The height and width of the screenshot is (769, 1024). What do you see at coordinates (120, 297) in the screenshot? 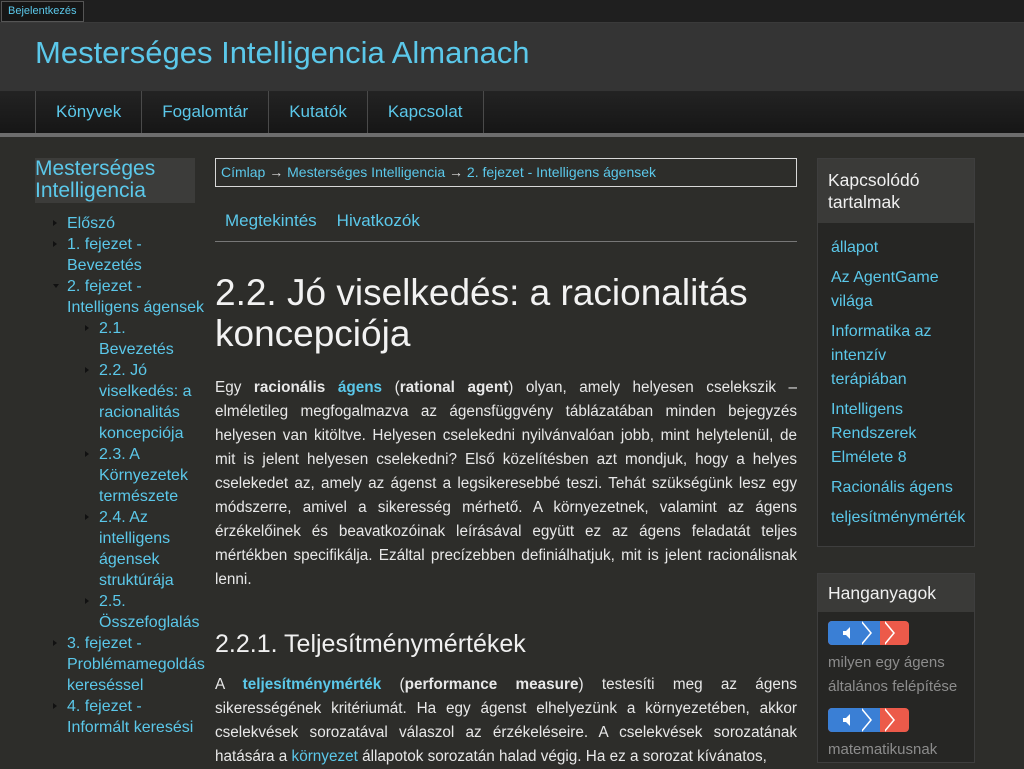
I see `toc-item-chapter-2: 2. fejezet - Intelligens ágensek` at bounding box center [120, 297].